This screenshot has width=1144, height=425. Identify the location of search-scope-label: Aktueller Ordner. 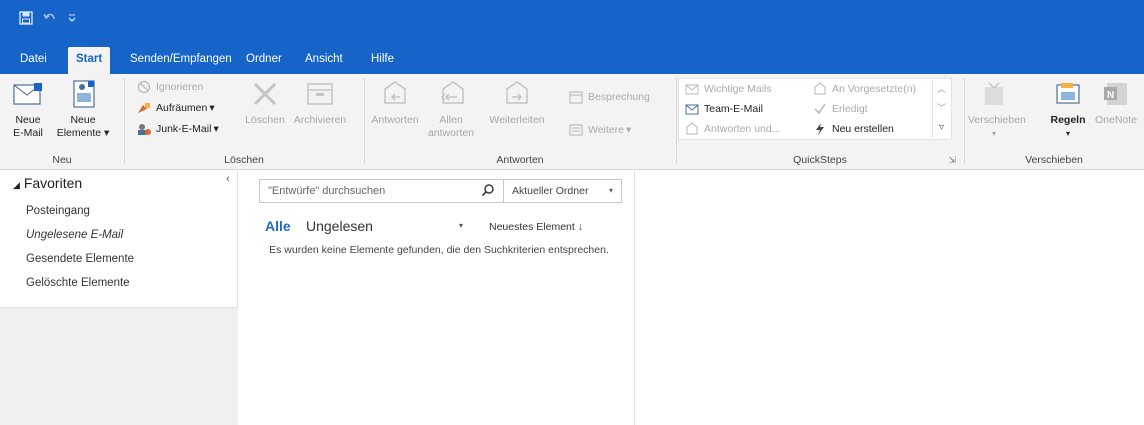
(550, 191).